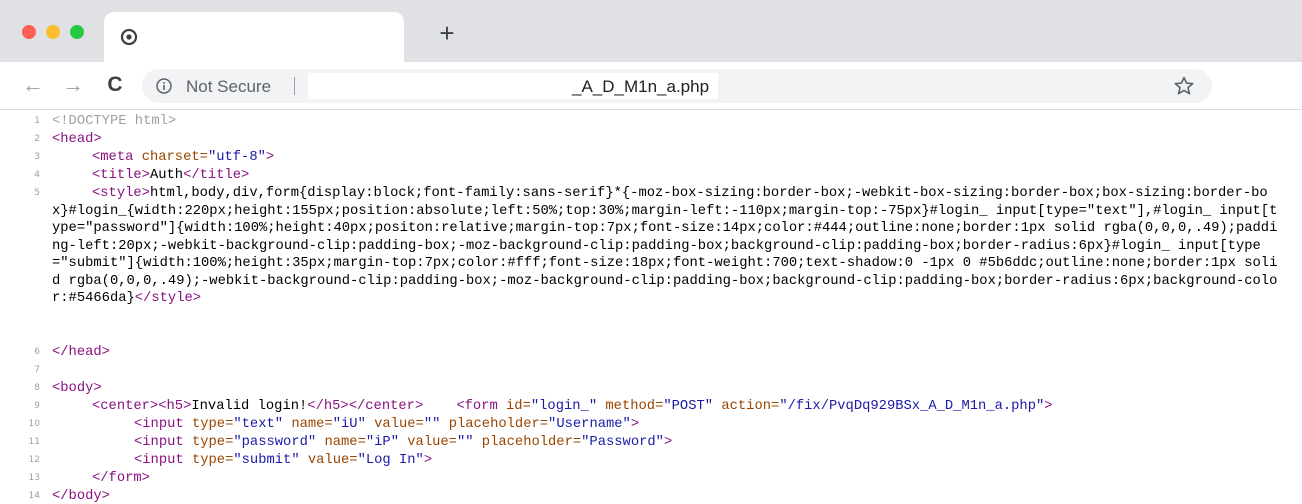  I want to click on close-window-button, so click(29, 32).